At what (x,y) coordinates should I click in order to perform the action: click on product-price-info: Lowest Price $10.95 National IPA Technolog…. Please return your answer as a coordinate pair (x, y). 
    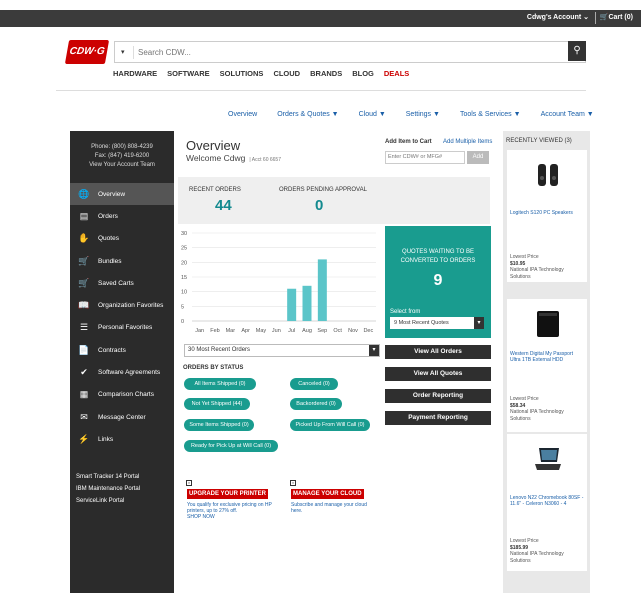
    Looking at the image, I should click on (547, 267).